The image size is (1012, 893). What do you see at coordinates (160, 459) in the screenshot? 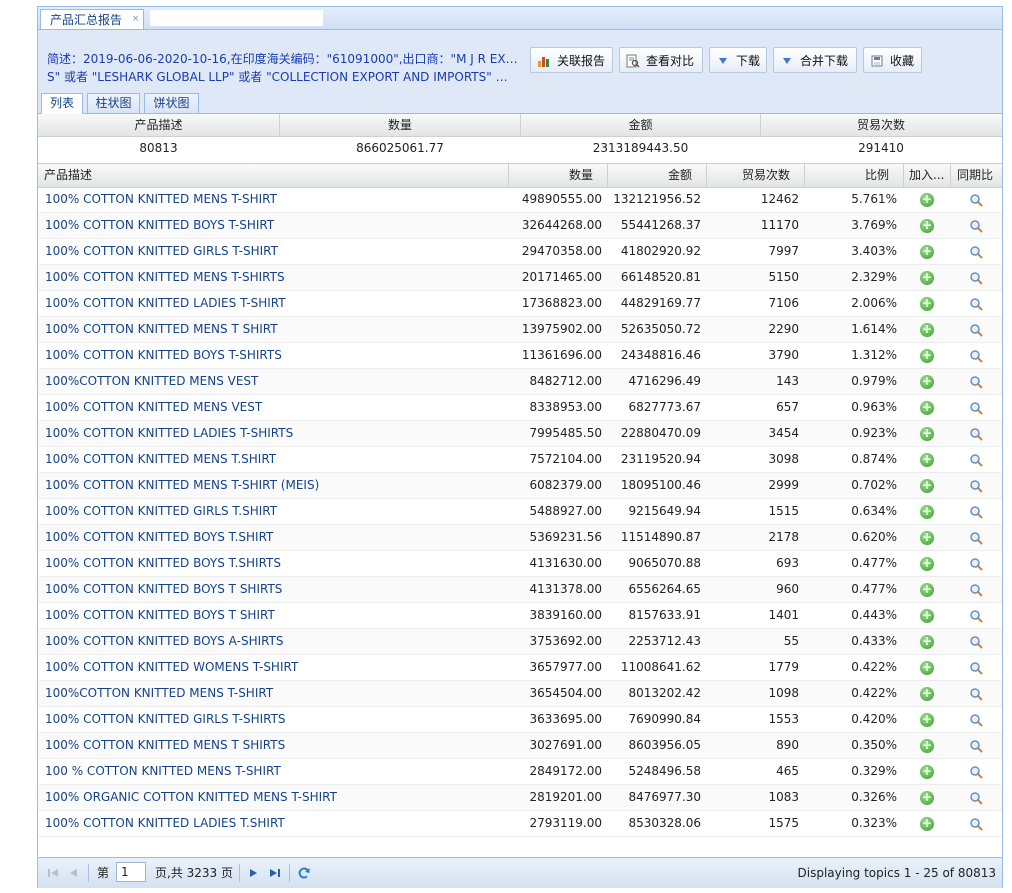
I see `cell-product-desc: 100% COTTON KNITTED MENS T.SHIRT` at bounding box center [160, 459].